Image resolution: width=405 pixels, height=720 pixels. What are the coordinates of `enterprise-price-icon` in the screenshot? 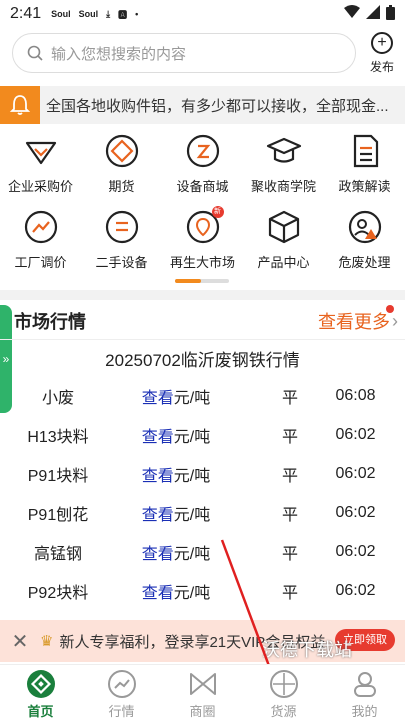 It's located at (41, 151).